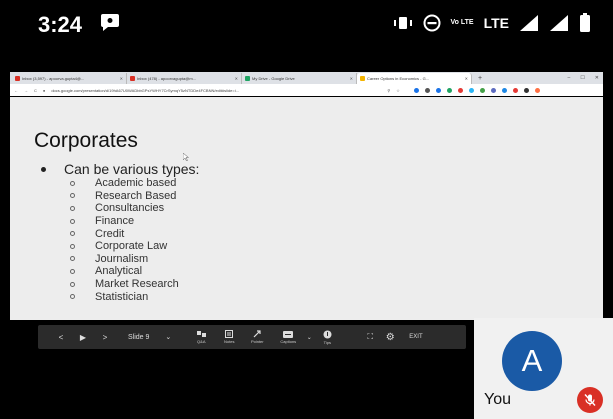 Image resolution: width=613 pixels, height=419 pixels. Describe the element at coordinates (537, 90) in the screenshot. I see `profile-avatar-icon` at that location.